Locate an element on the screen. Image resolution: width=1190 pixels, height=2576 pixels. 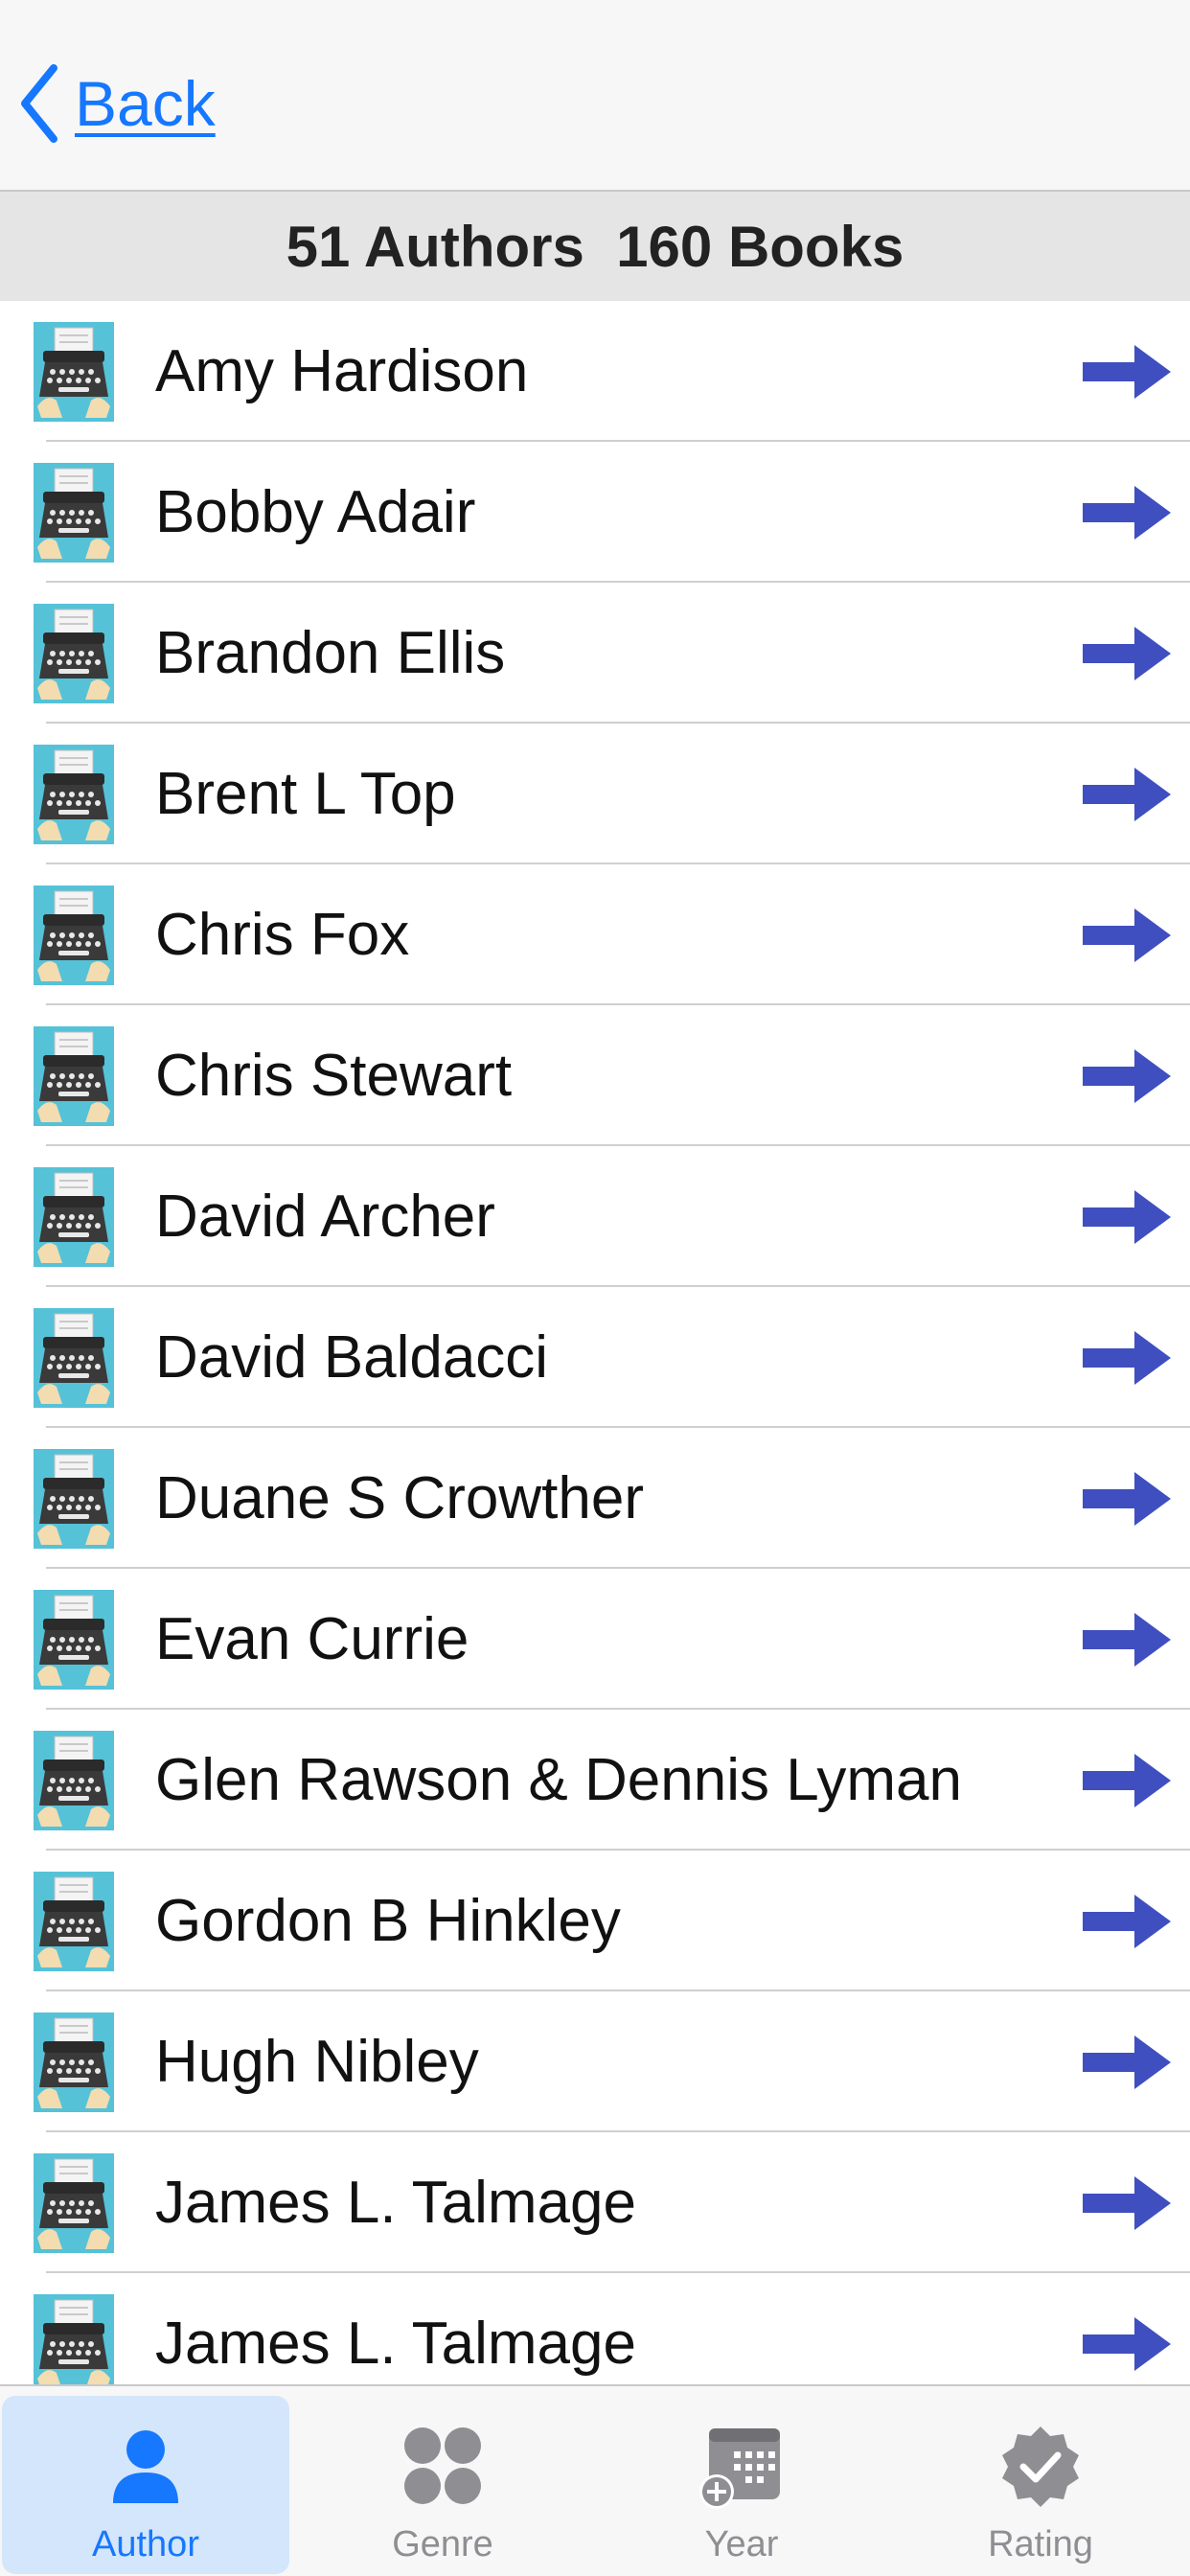
list-item: Evan Currie is located at coordinates (595, 1639).